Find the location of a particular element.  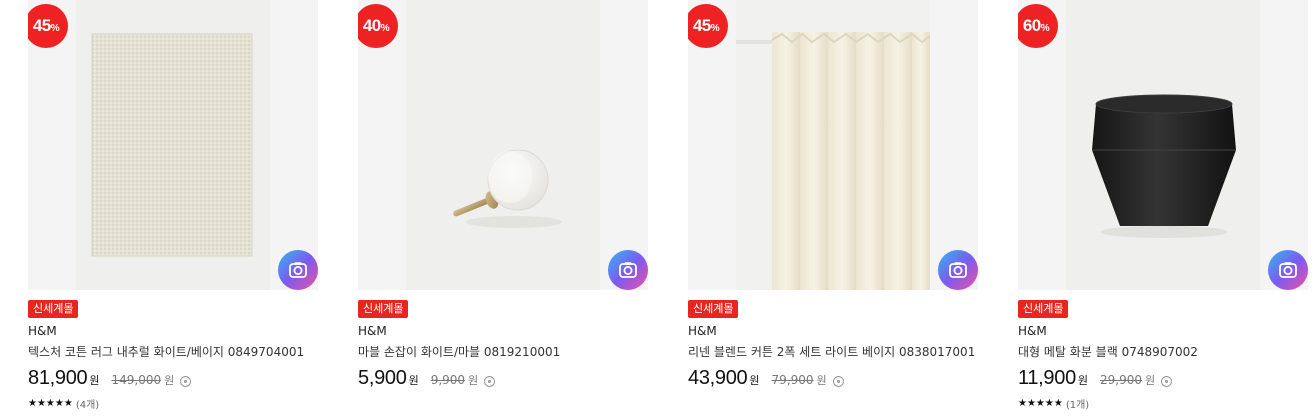

rug-photo is located at coordinates (173, 145).